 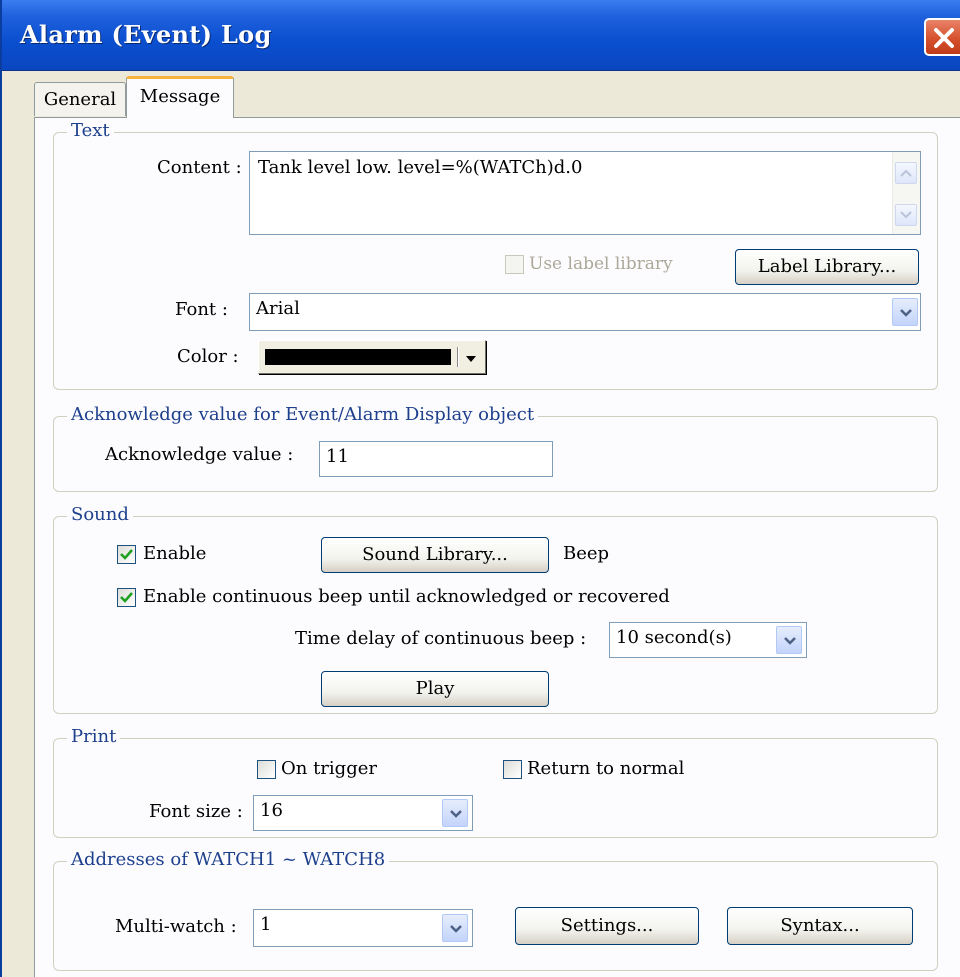 I want to click on color-separator-highlight, so click(x=458, y=357).